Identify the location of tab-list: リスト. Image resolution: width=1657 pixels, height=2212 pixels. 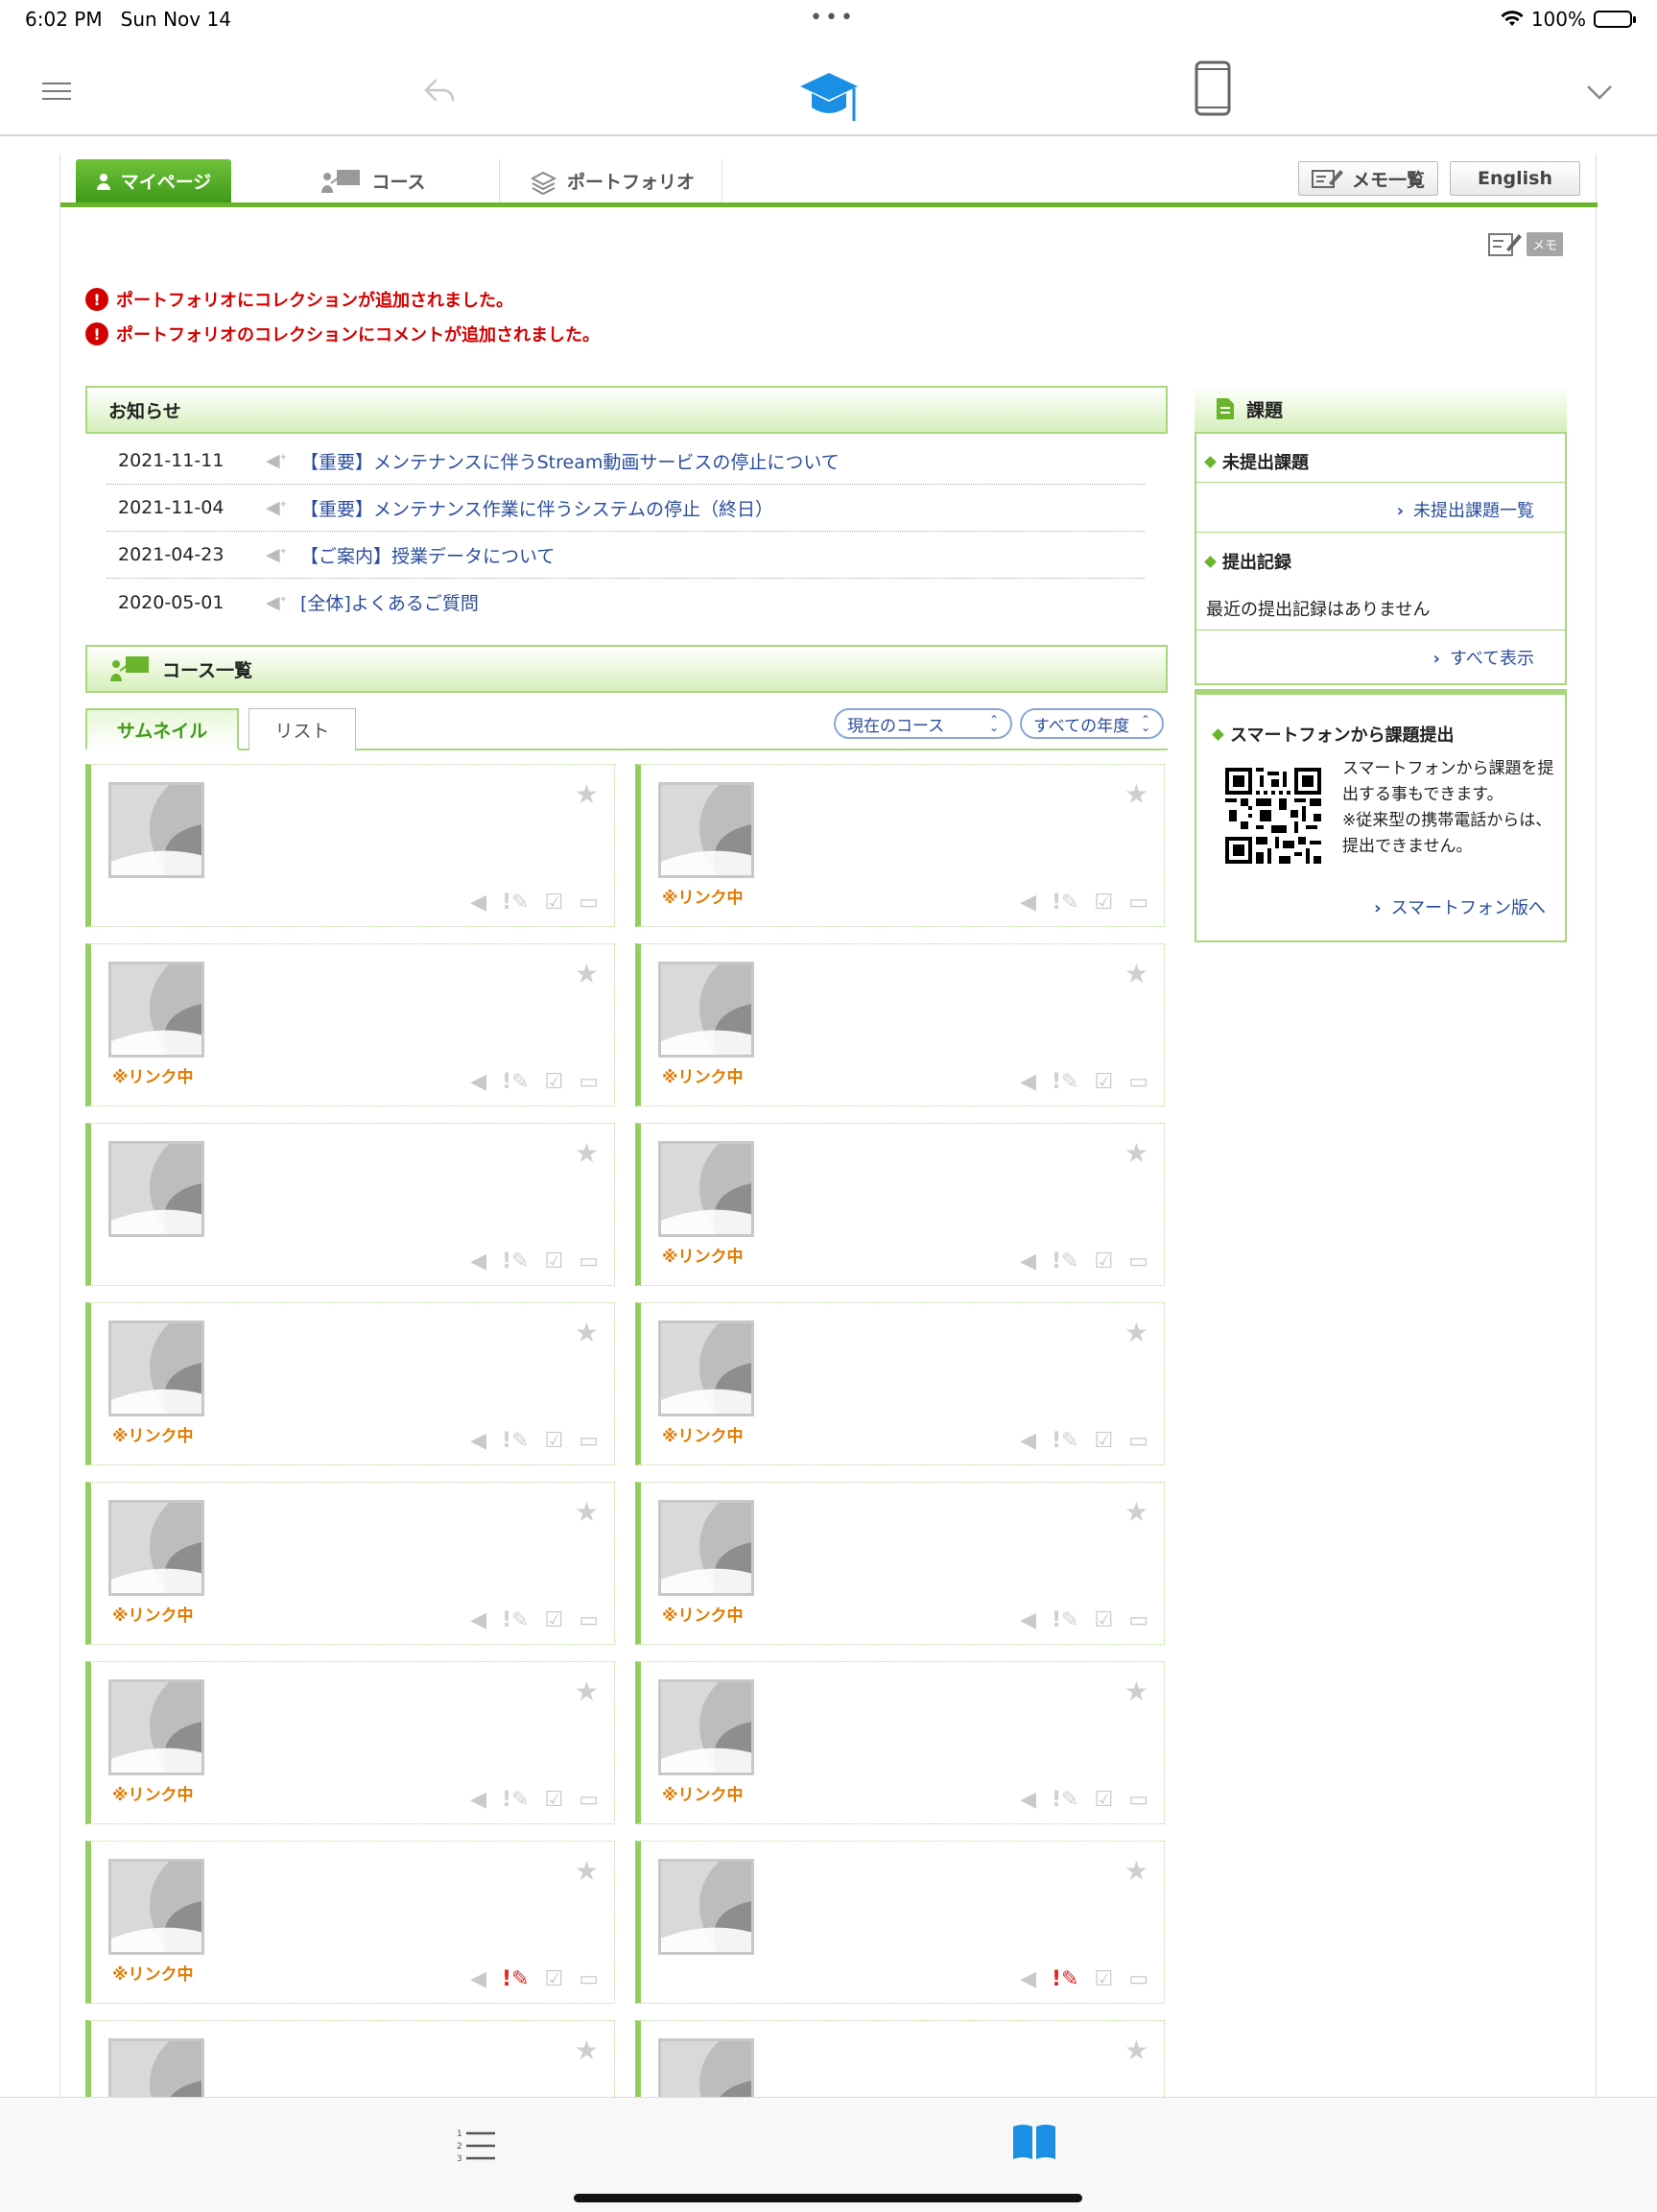
(302, 729).